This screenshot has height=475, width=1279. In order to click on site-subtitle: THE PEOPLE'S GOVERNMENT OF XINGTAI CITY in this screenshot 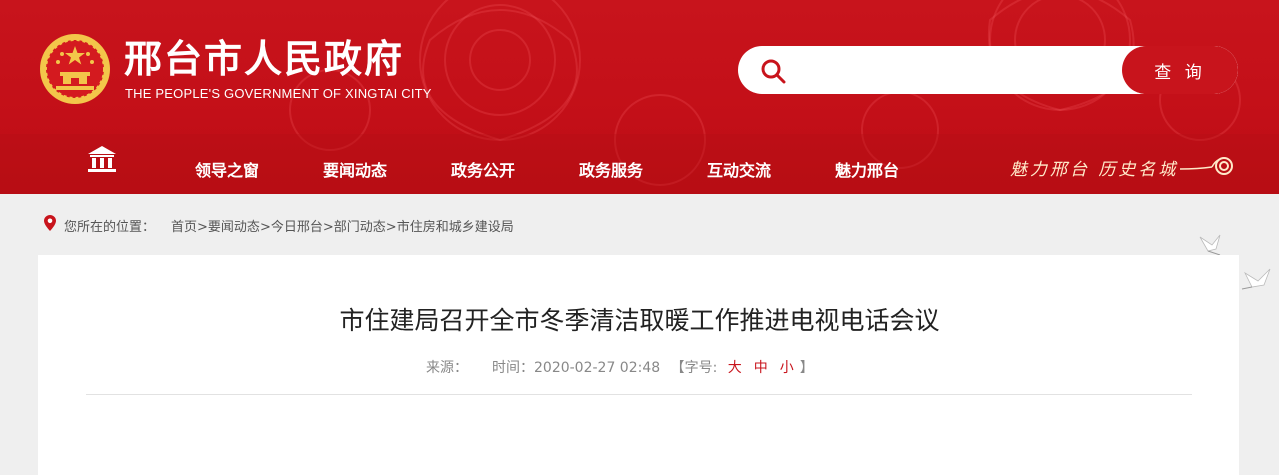, I will do `click(278, 93)`.